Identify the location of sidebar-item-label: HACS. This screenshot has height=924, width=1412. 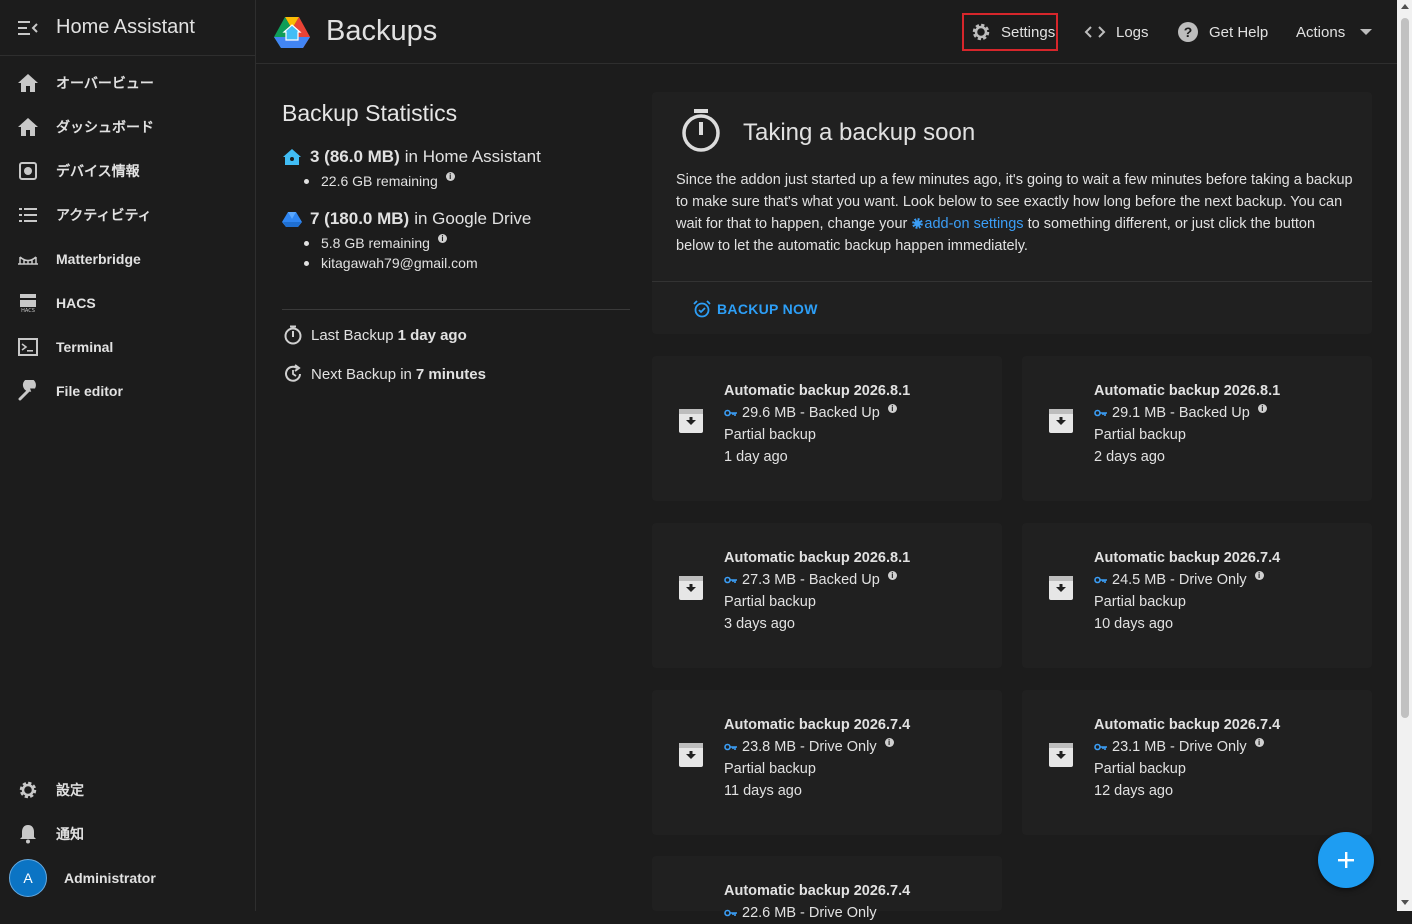
(76, 303).